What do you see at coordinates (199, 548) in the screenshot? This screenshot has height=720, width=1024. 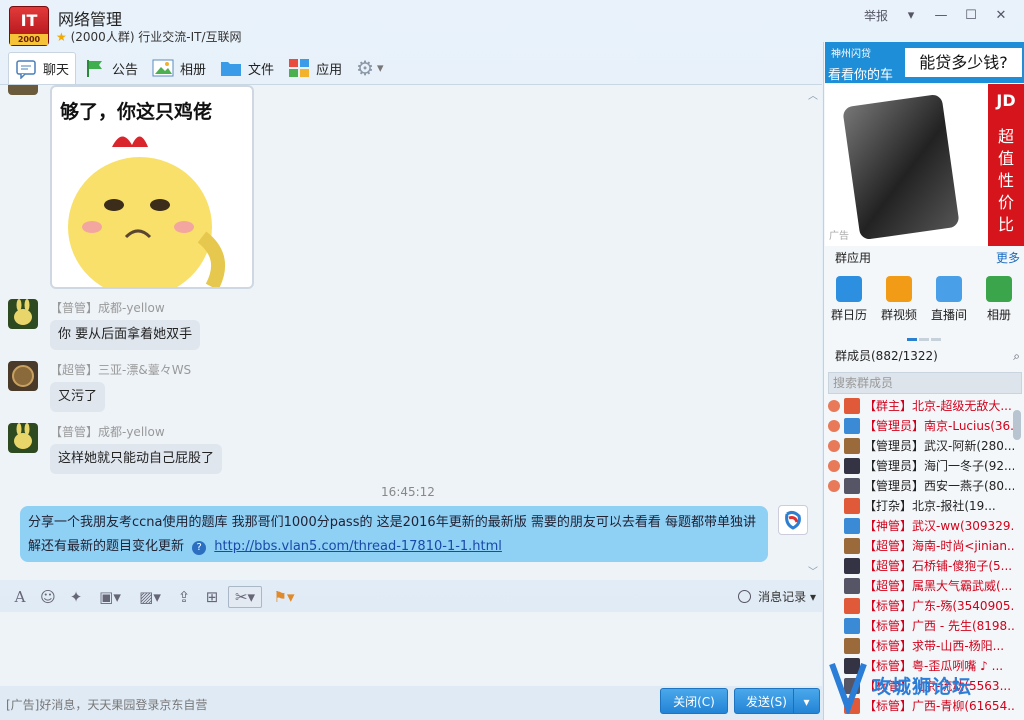 I see `shield-icon: ?` at bounding box center [199, 548].